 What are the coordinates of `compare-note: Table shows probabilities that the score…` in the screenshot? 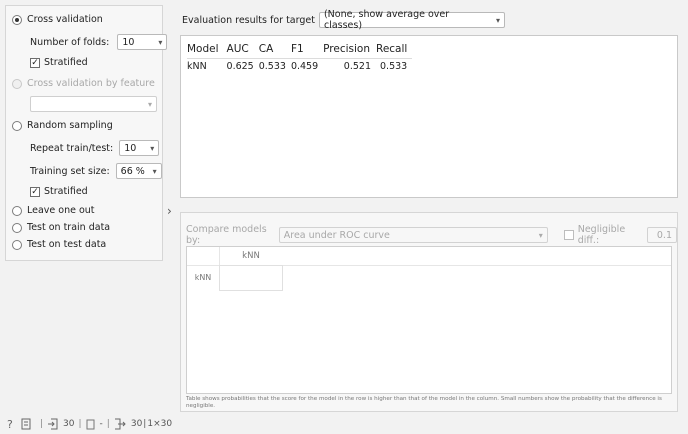 It's located at (424, 402).